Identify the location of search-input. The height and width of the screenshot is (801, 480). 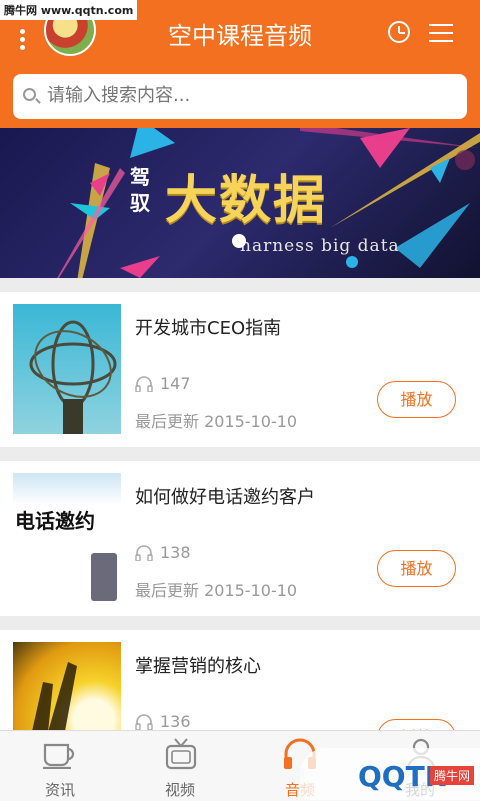
(247, 95).